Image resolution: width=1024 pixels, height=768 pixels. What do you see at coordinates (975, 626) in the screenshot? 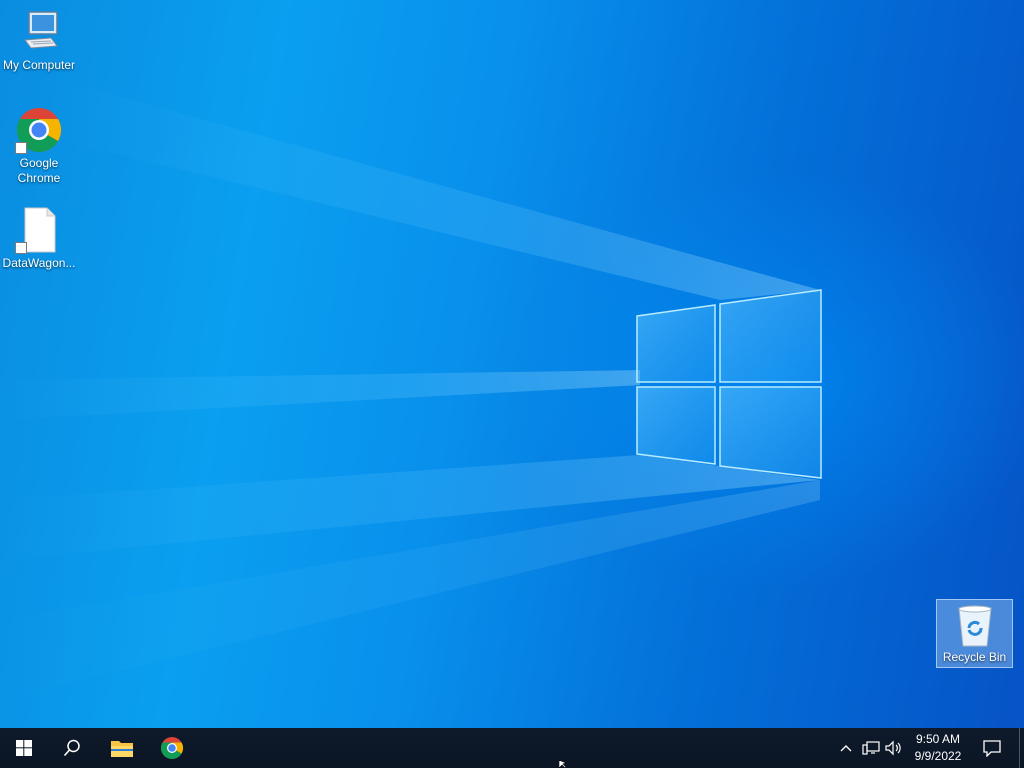
I see `recycle-bin-icon` at bounding box center [975, 626].